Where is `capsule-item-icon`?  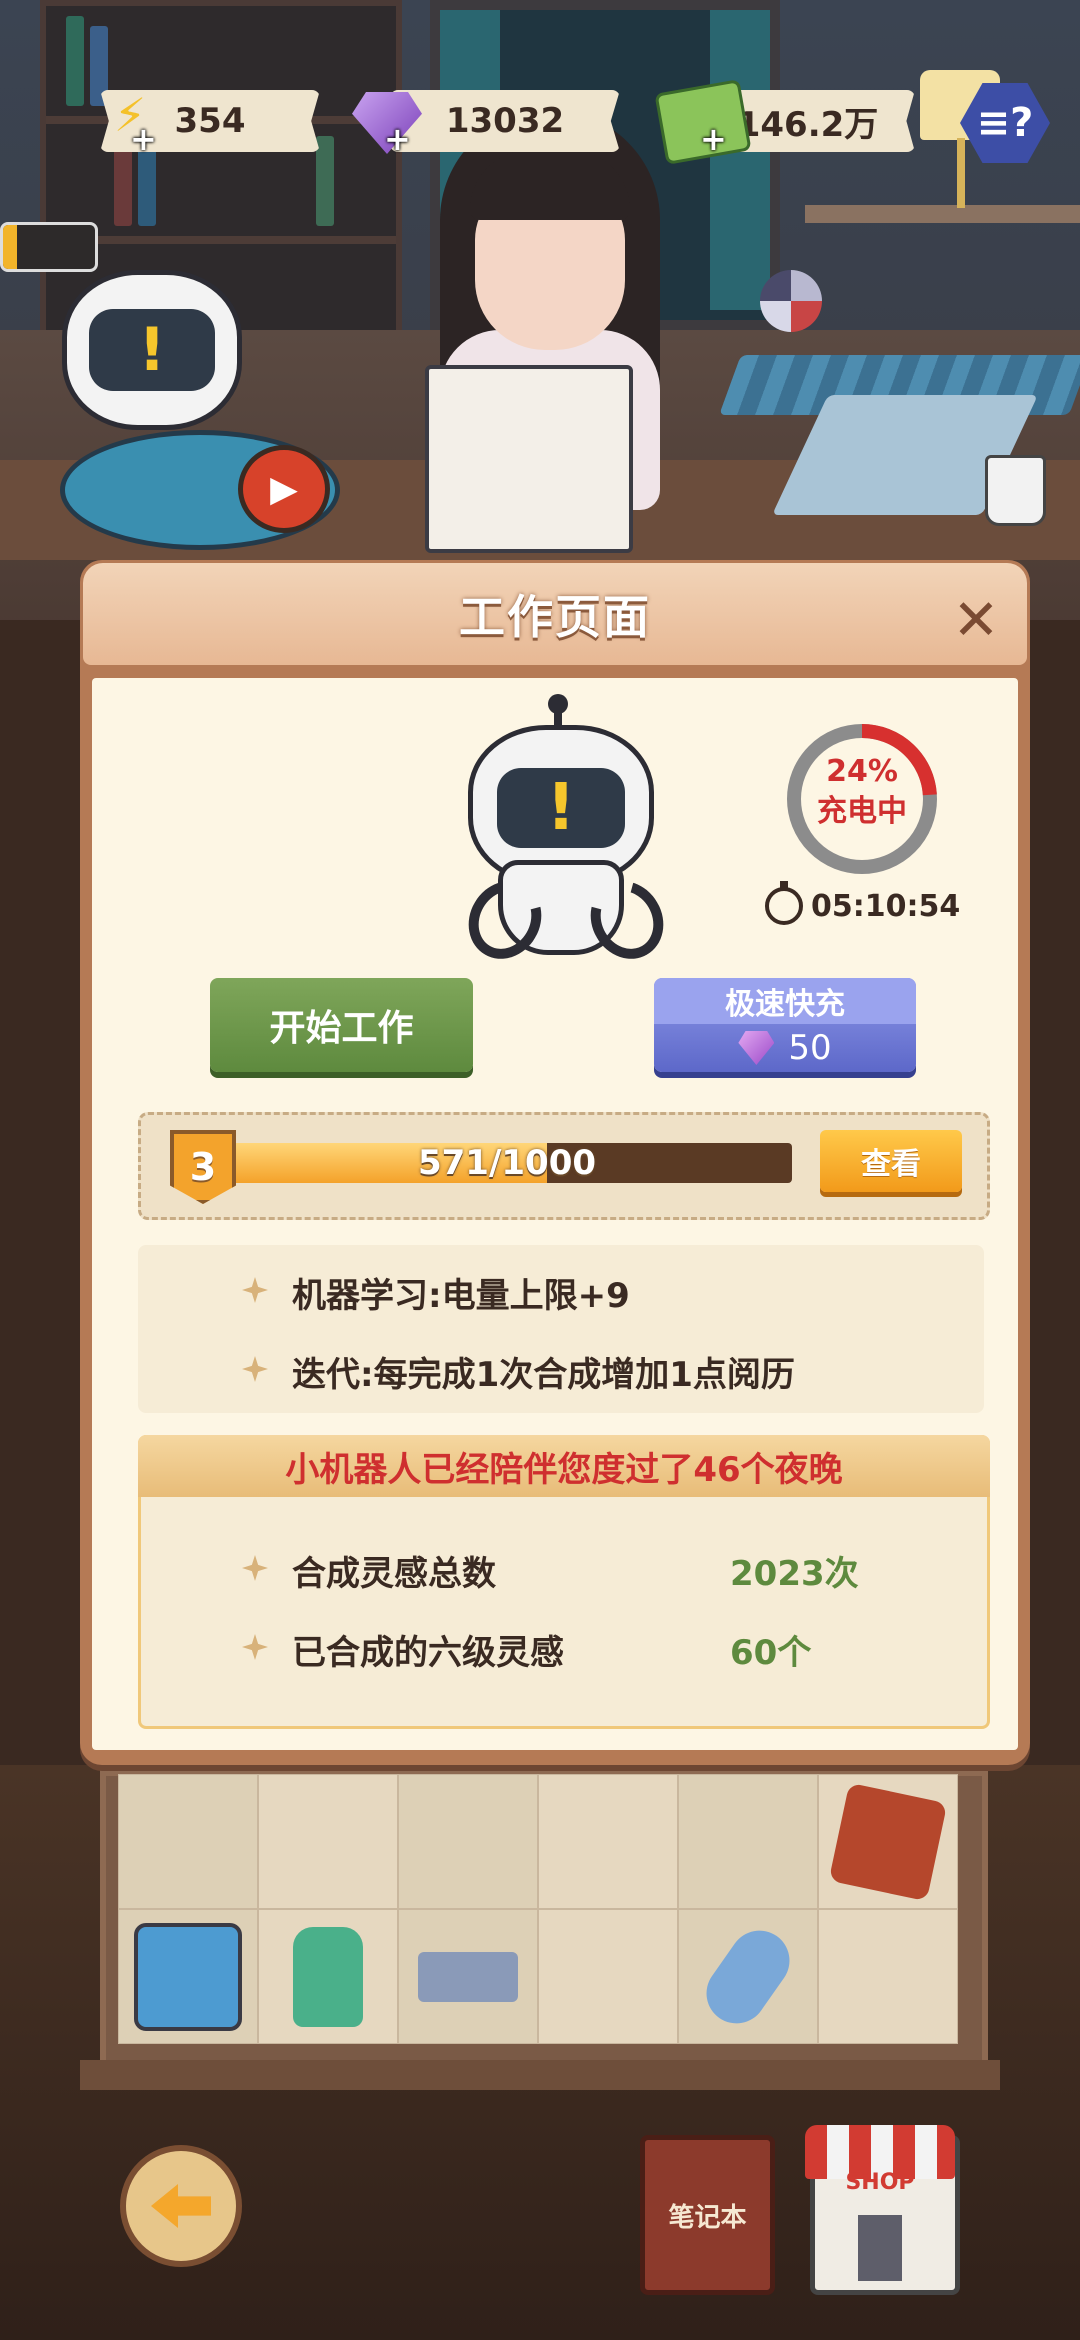 capsule-item-icon is located at coordinates (748, 1976).